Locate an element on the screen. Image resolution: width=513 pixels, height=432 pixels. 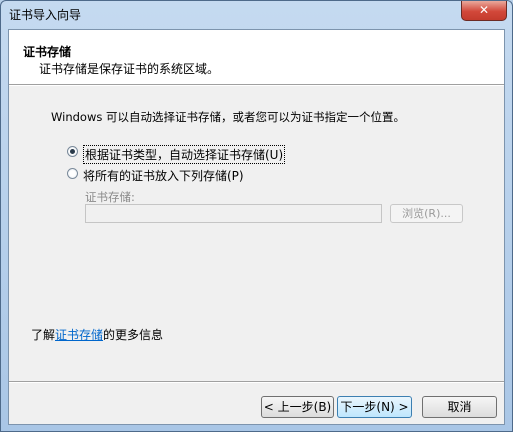
title-bar: 证书导入向导 ✕ is located at coordinates (256, 14).